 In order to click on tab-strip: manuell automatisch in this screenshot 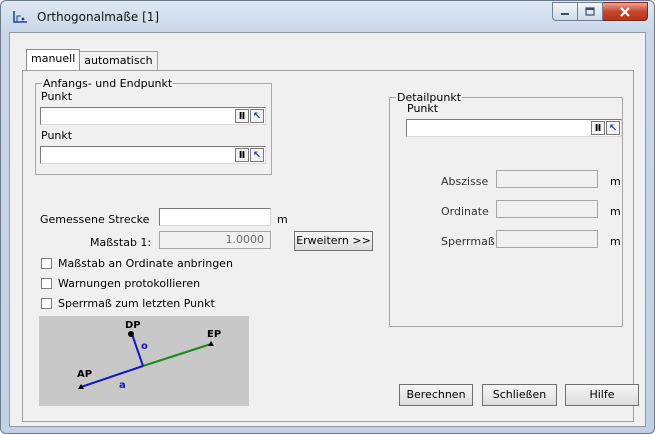, I will do `click(92, 60)`.